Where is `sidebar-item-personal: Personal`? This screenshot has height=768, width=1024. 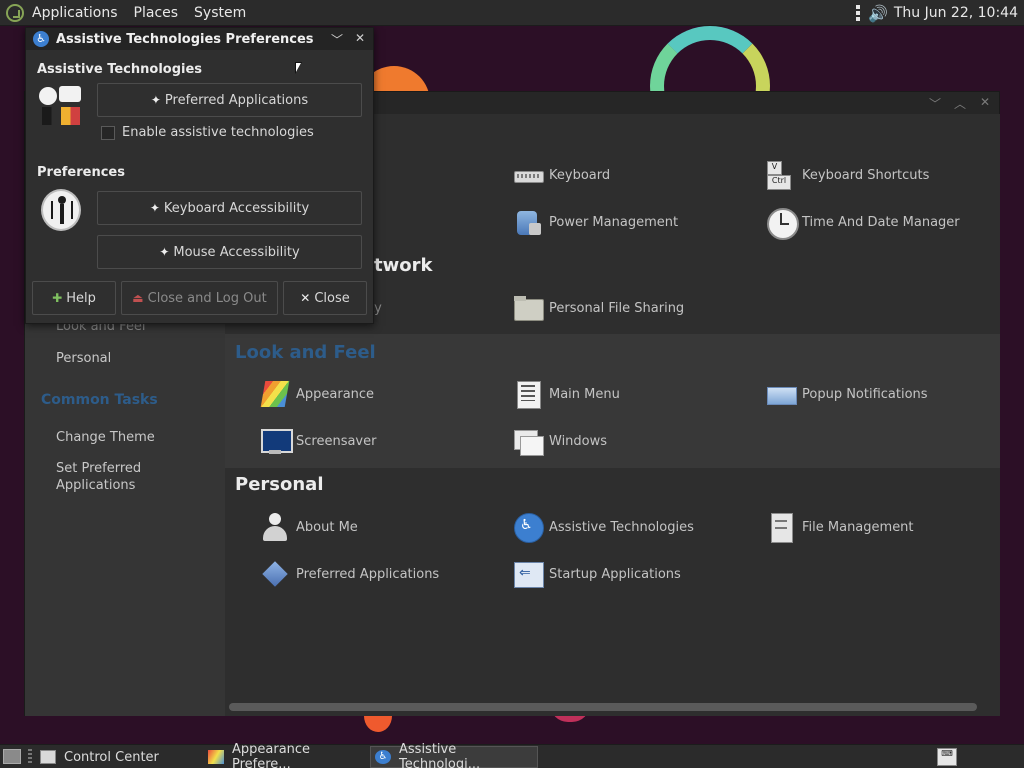
sidebar-item-personal: Personal is located at coordinates (83, 358).